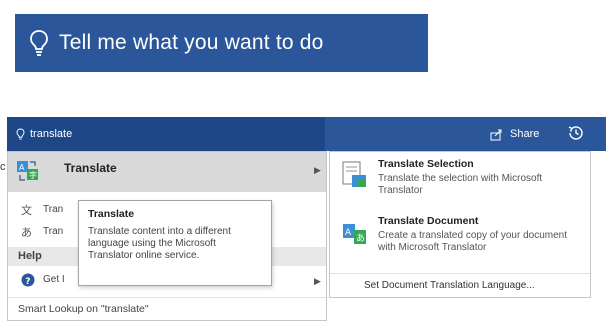  I want to click on help-icon: ?, so click(28, 280).